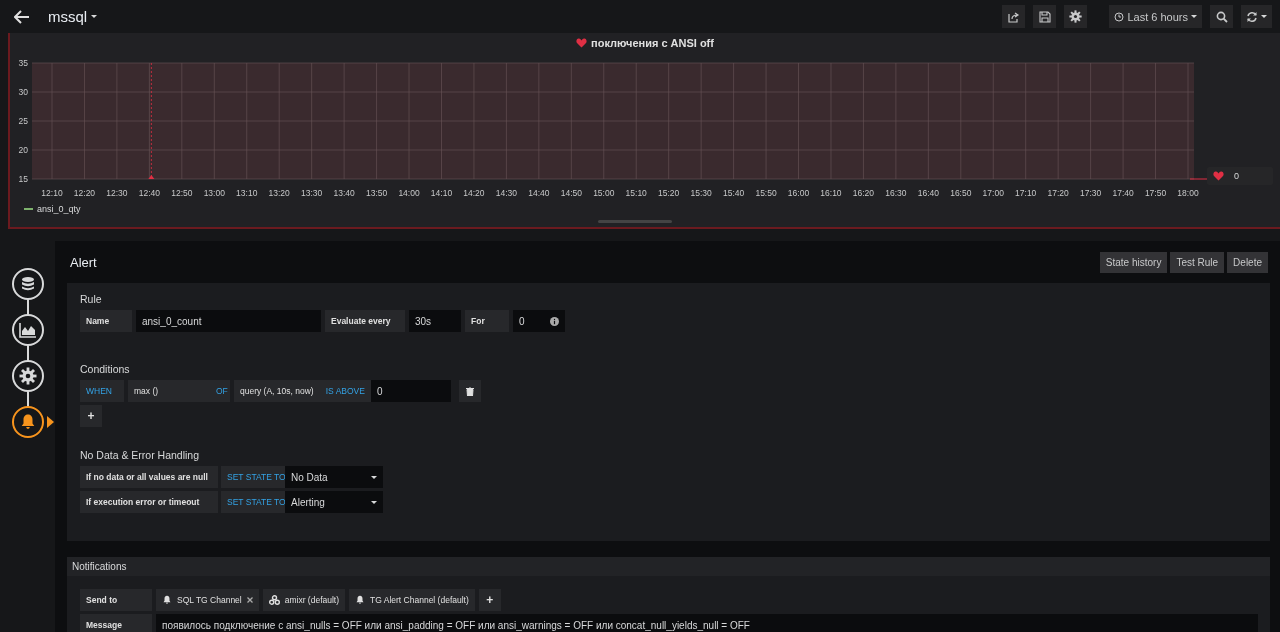 The height and width of the screenshot is (632, 1280). I want to click on interval-input: 30s, so click(435, 321).